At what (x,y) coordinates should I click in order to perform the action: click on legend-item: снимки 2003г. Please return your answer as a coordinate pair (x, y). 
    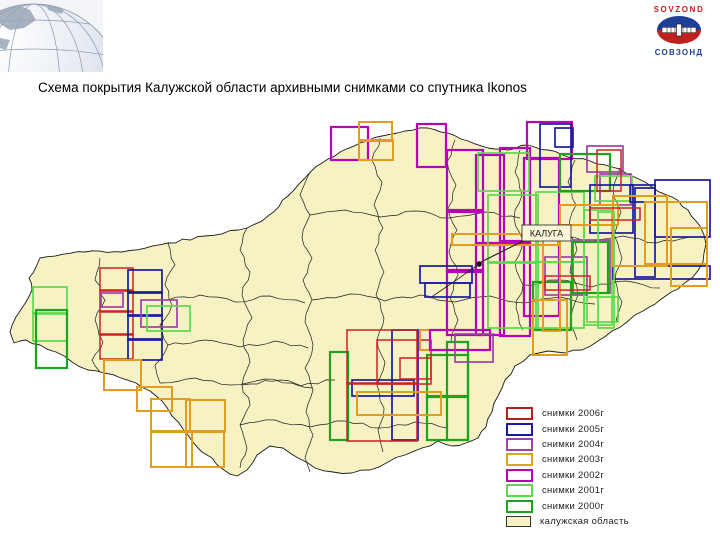
    Looking at the image, I should click on (567, 459).